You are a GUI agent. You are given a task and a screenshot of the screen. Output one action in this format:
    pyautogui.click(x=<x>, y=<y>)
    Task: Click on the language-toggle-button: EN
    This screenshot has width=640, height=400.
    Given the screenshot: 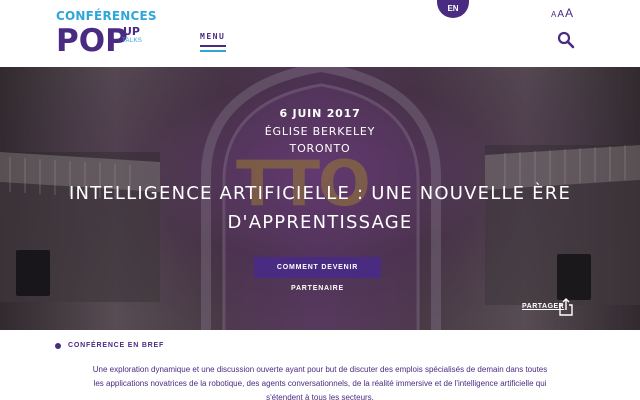 What is the action you would take?
    pyautogui.click(x=453, y=9)
    